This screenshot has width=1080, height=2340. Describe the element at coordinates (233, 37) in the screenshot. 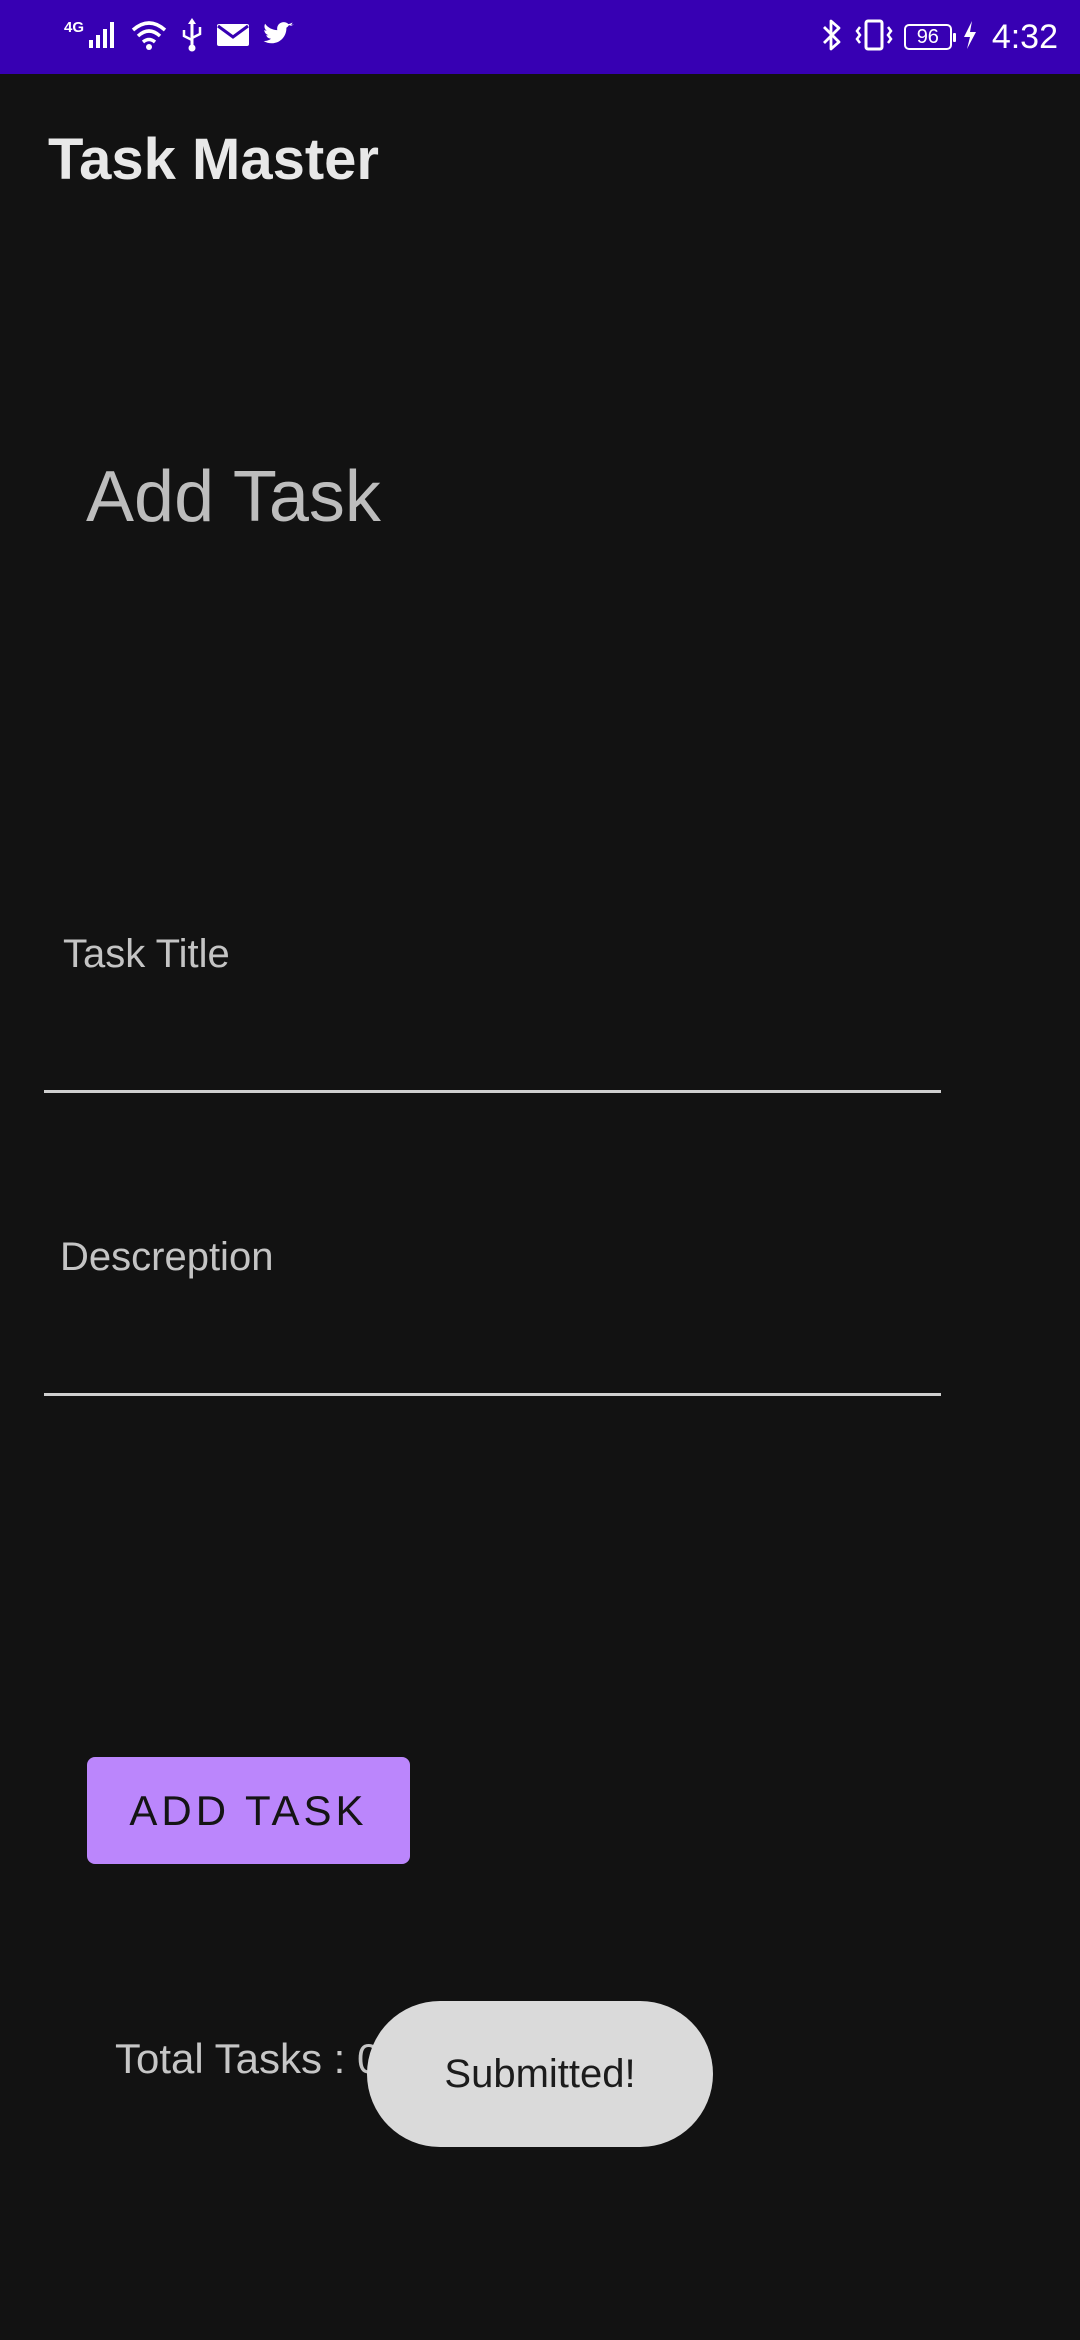

I see `mail-icon` at that location.